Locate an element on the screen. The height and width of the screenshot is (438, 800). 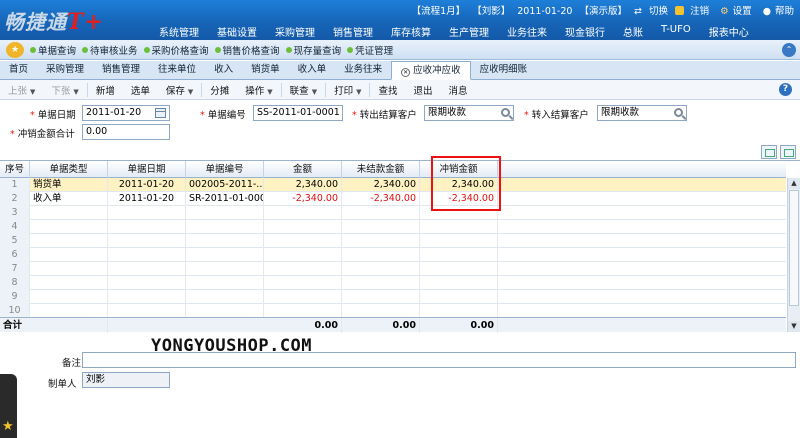
allocate-button: 分摊 is located at coordinates (219, 90).